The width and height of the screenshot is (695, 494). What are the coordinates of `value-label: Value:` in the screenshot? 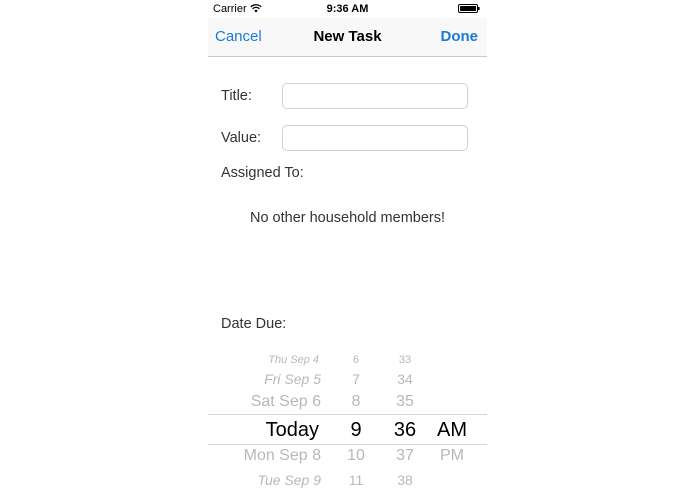 It's located at (241, 138).